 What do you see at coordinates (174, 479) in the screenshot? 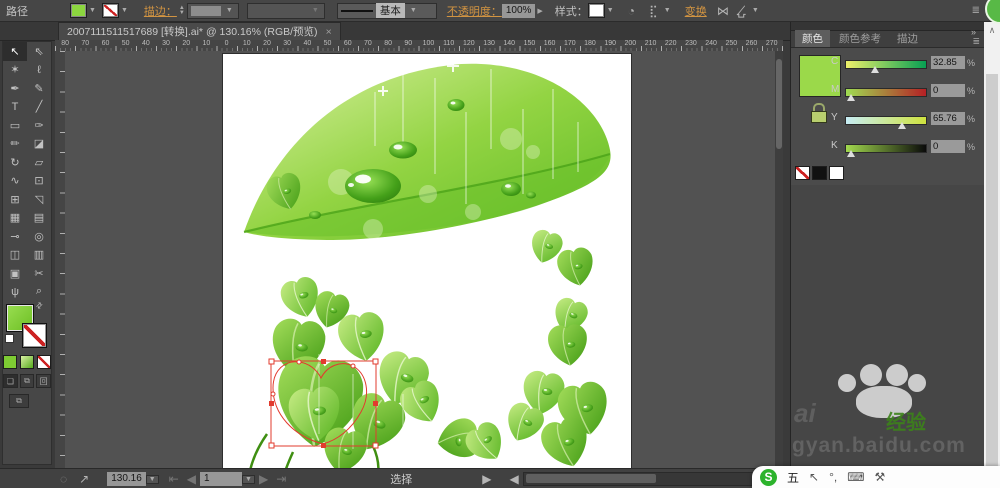
I see `first-artboard-icon: ⇤` at bounding box center [174, 479].